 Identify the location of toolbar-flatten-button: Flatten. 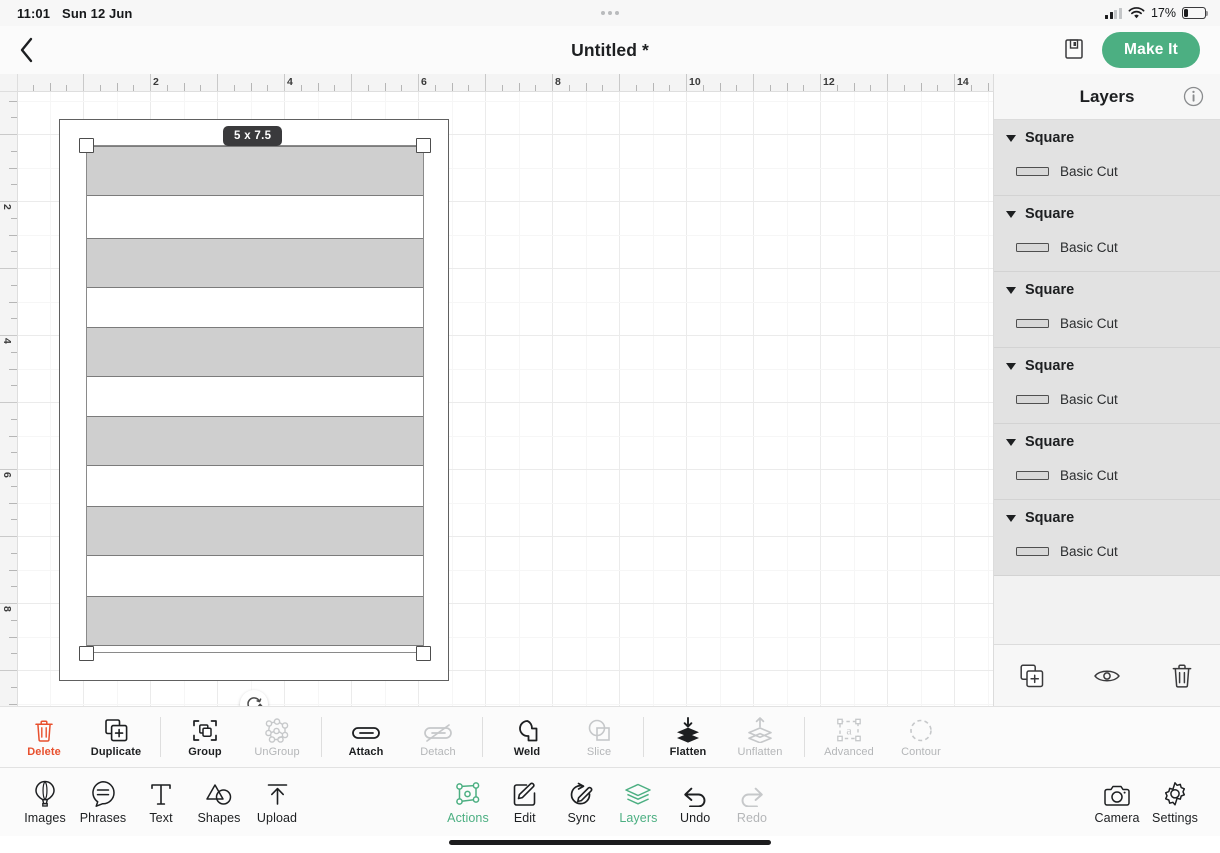
(688, 737).